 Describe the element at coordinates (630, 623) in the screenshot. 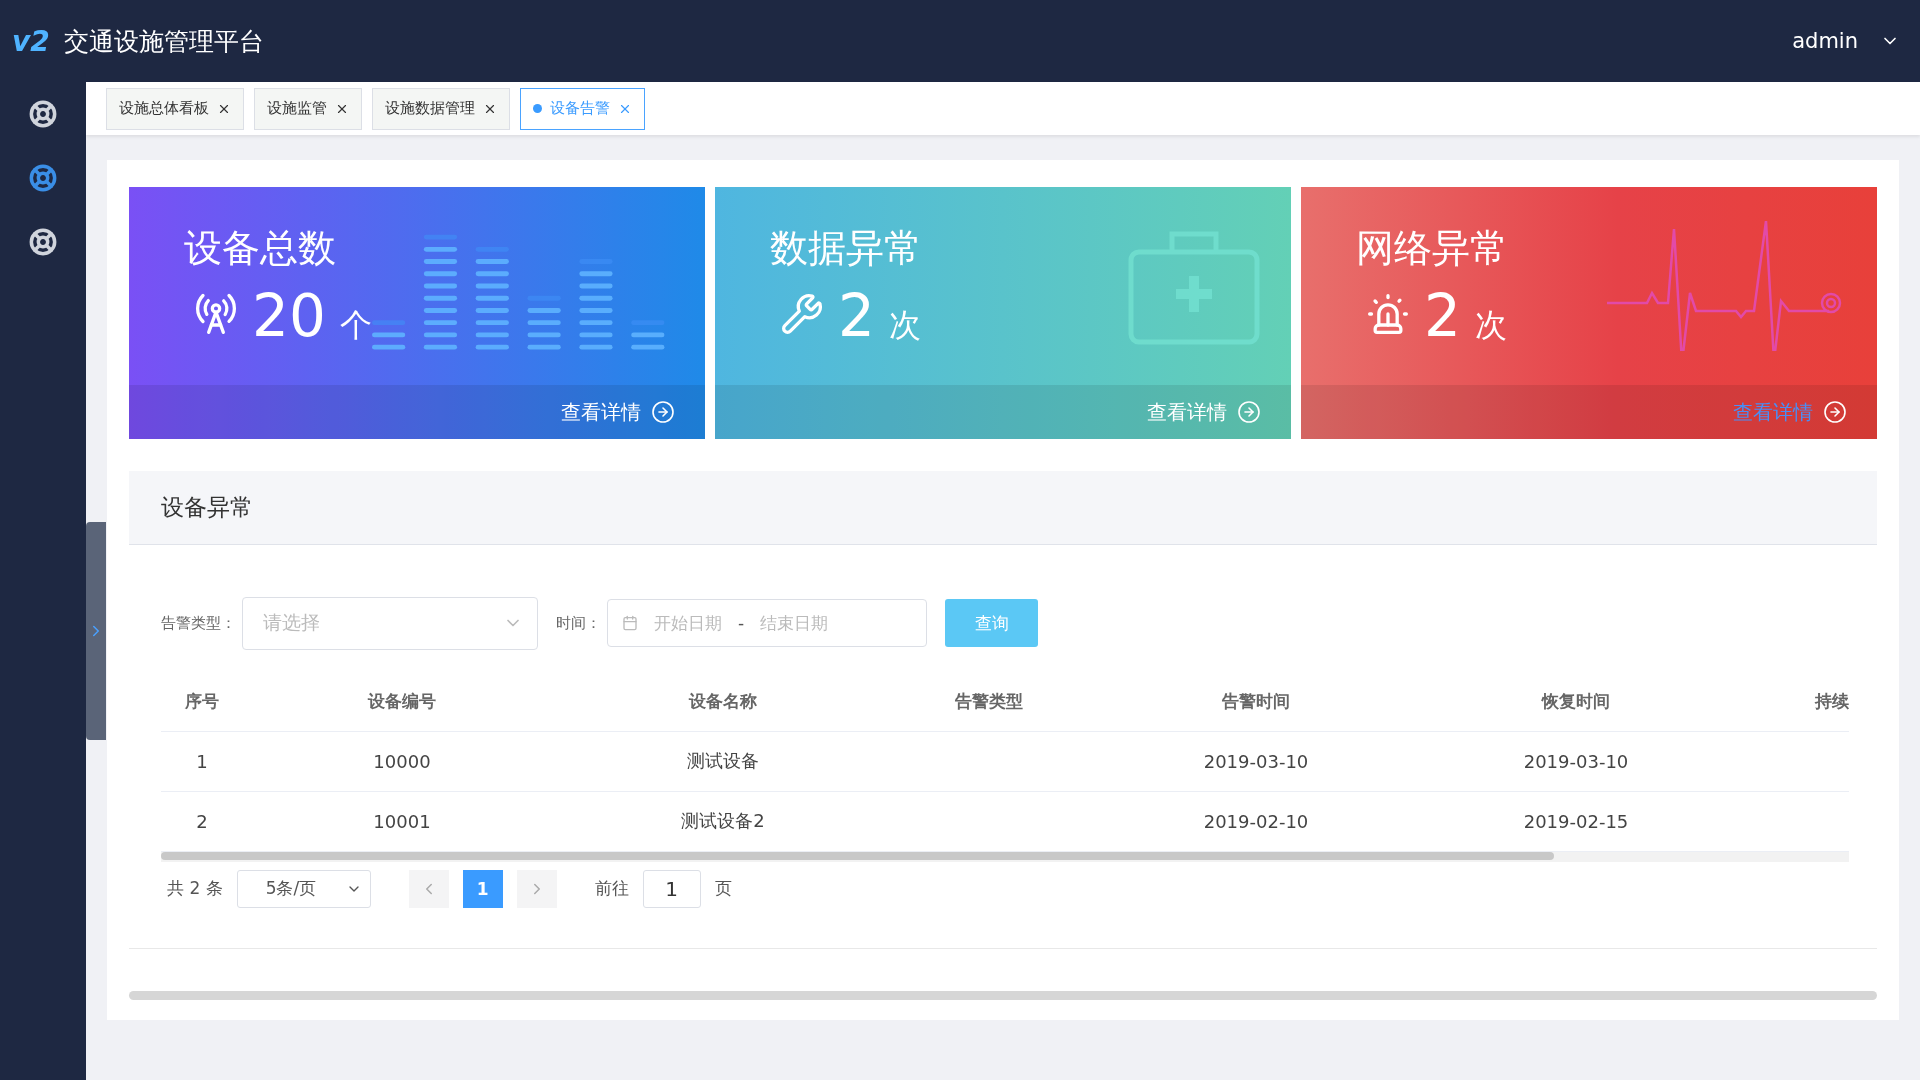

I see `calendar-icon` at that location.